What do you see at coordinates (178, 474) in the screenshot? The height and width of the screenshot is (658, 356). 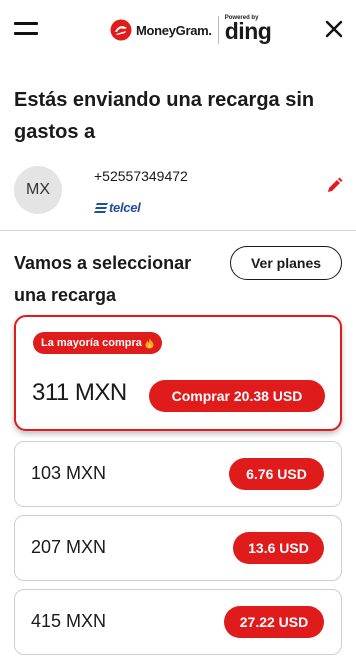 I see `plan-card: 103 MXN 6.76 USD` at bounding box center [178, 474].